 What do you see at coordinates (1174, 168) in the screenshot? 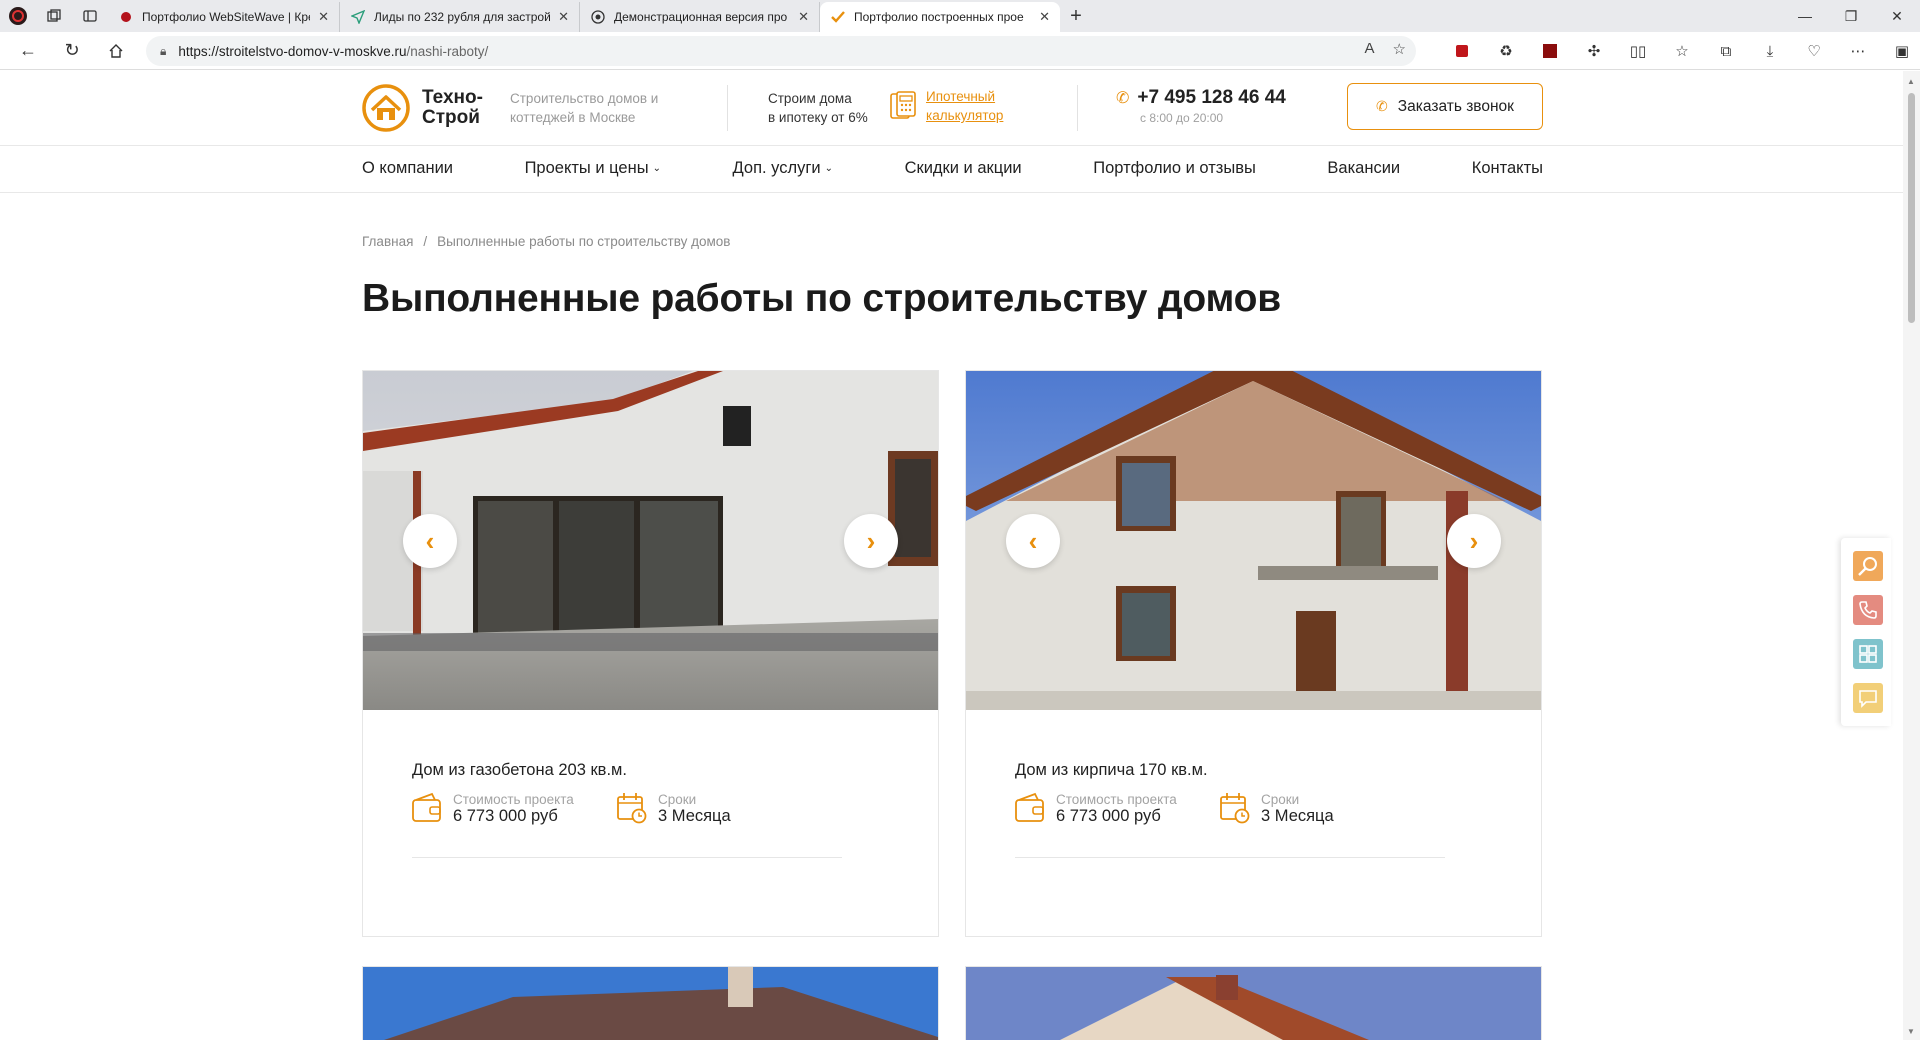
I see `nav-item-portfolio: Портфолио и отзывы` at bounding box center [1174, 168].